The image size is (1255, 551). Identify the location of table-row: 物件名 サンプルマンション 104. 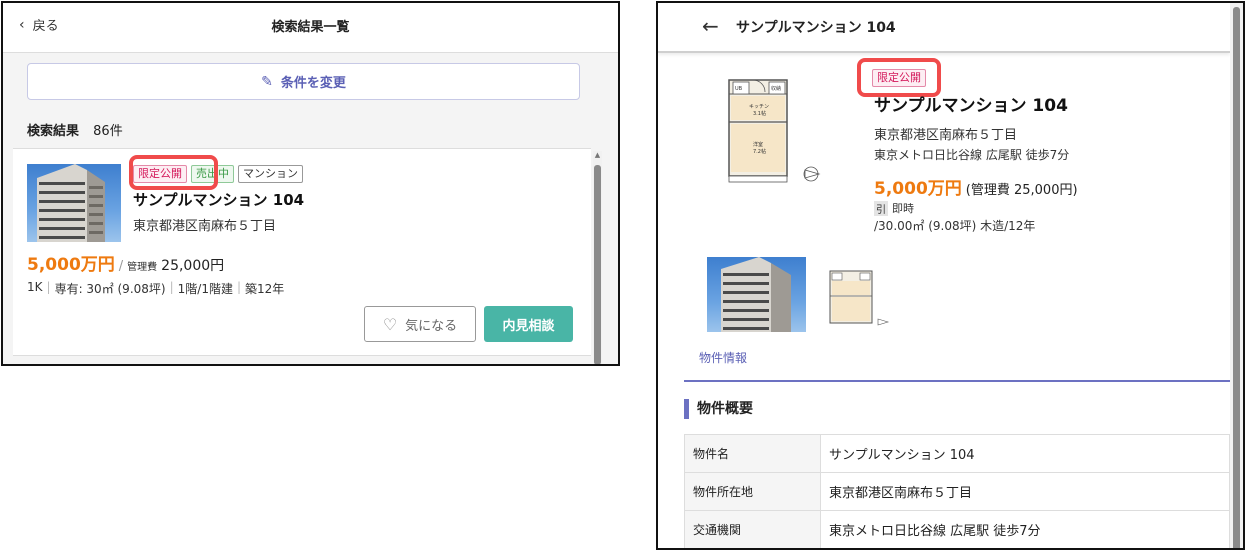
(957, 453).